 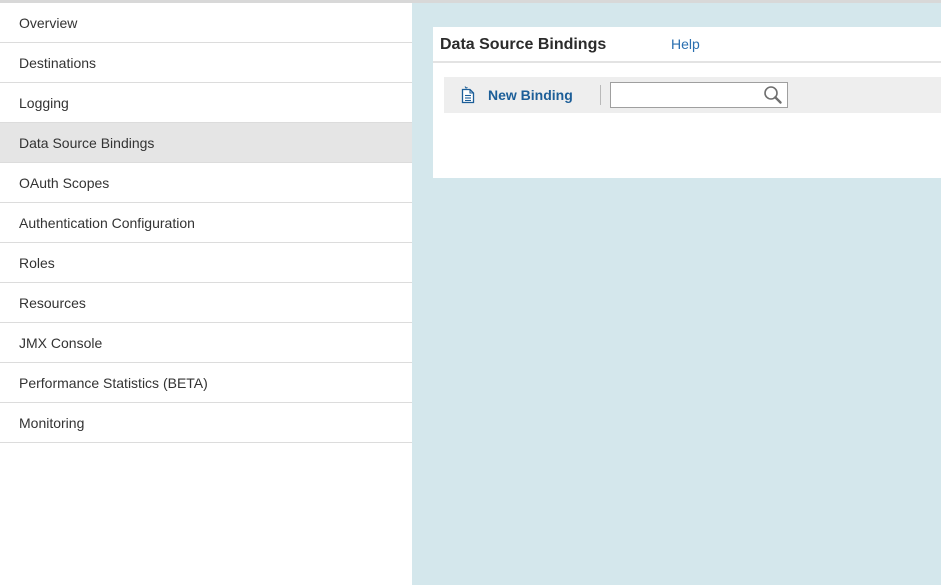 I want to click on panel-header: Data Source Bindings Help, so click(x=687, y=45).